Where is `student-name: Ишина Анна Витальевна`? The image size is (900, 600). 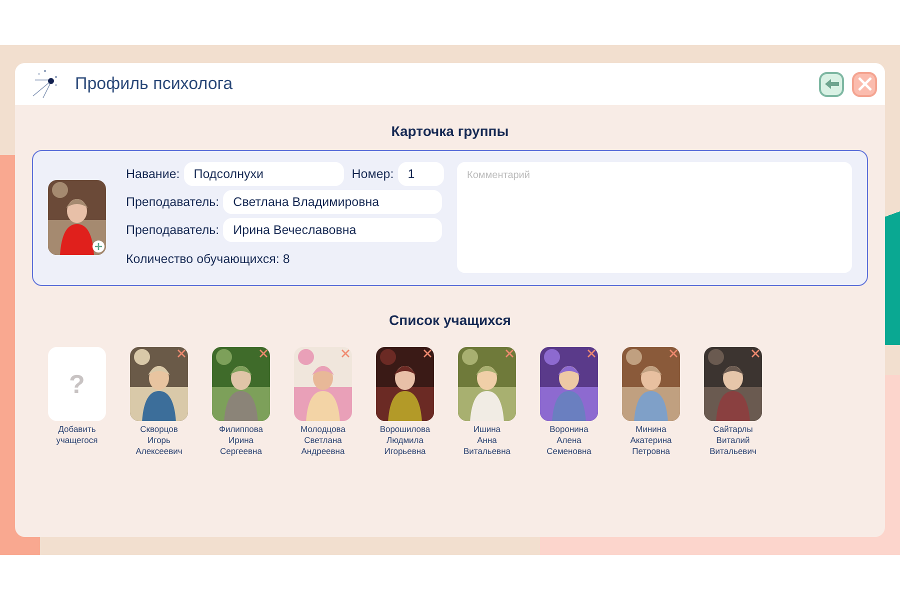 student-name: Ишина Анна Витальевна is located at coordinates (487, 440).